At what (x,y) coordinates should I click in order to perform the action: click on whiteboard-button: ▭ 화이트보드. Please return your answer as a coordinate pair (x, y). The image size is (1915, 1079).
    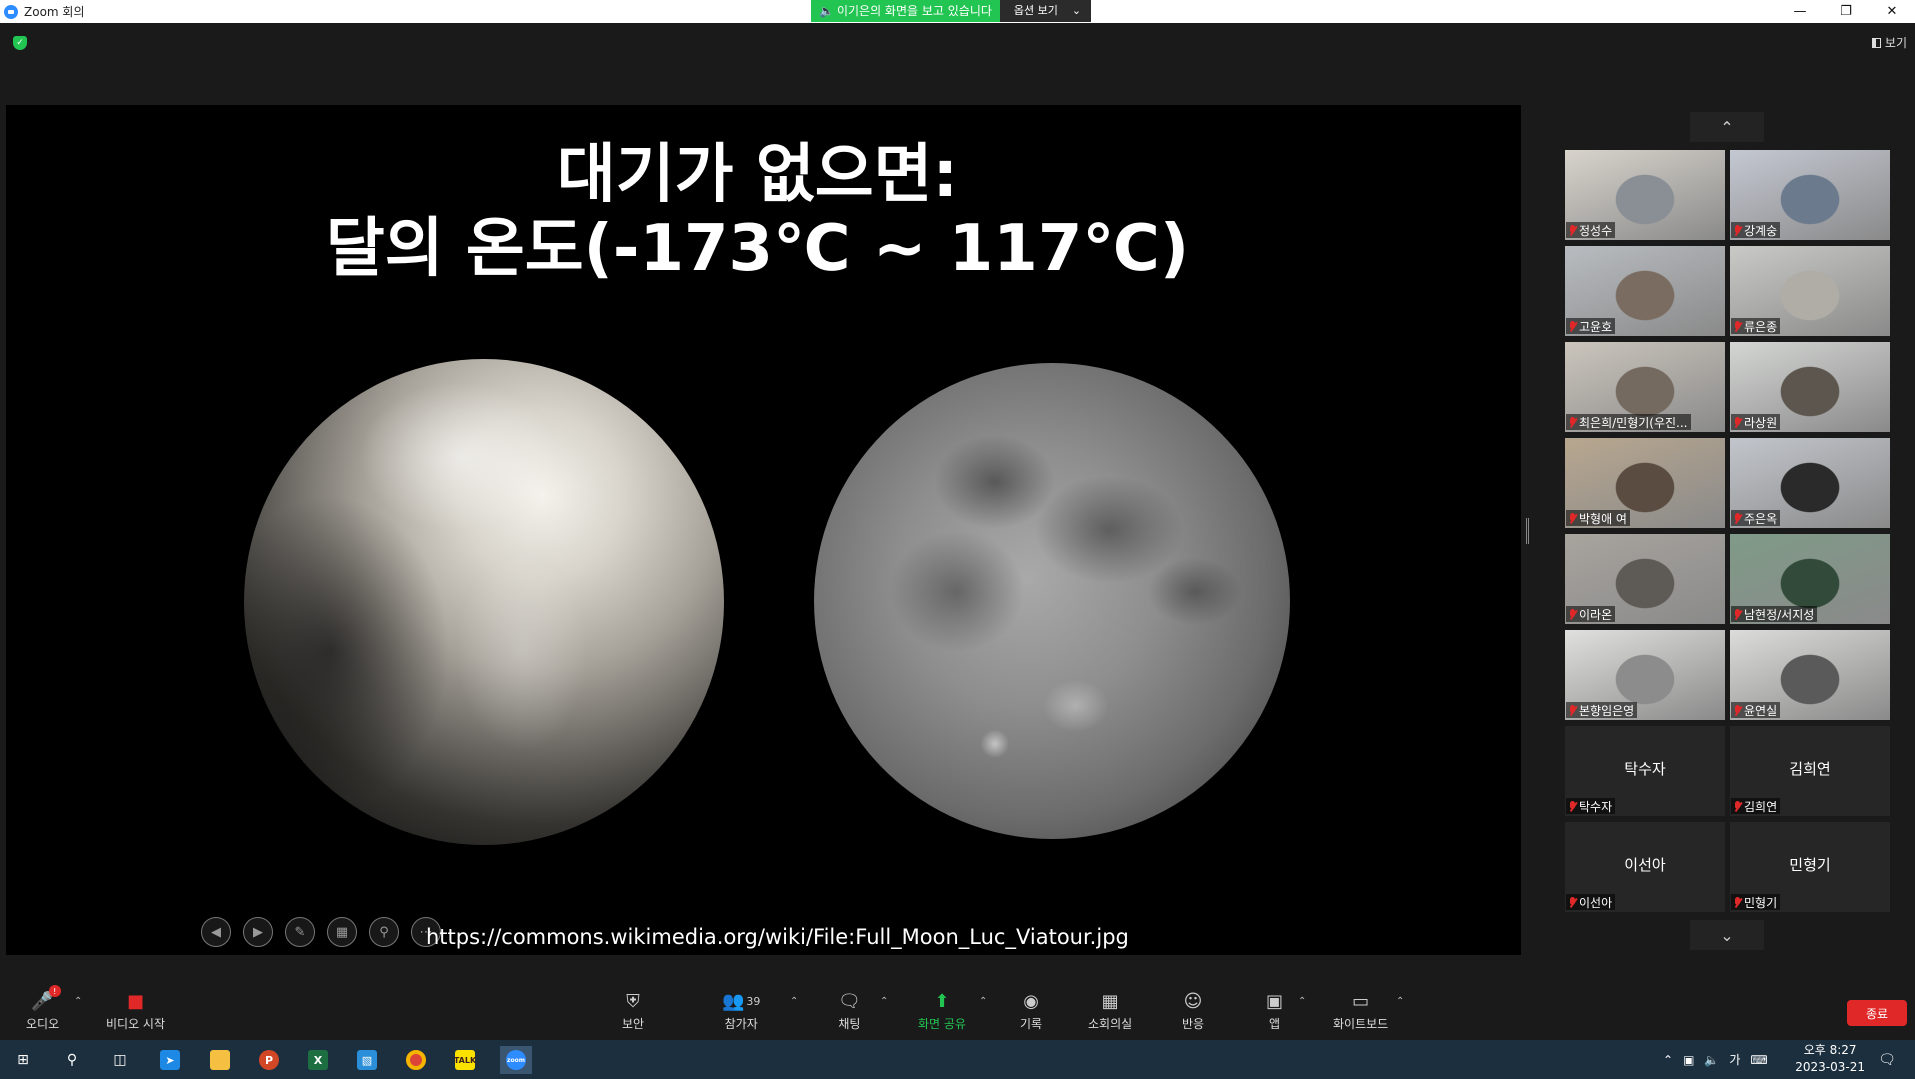
    Looking at the image, I should click on (1360, 1011).